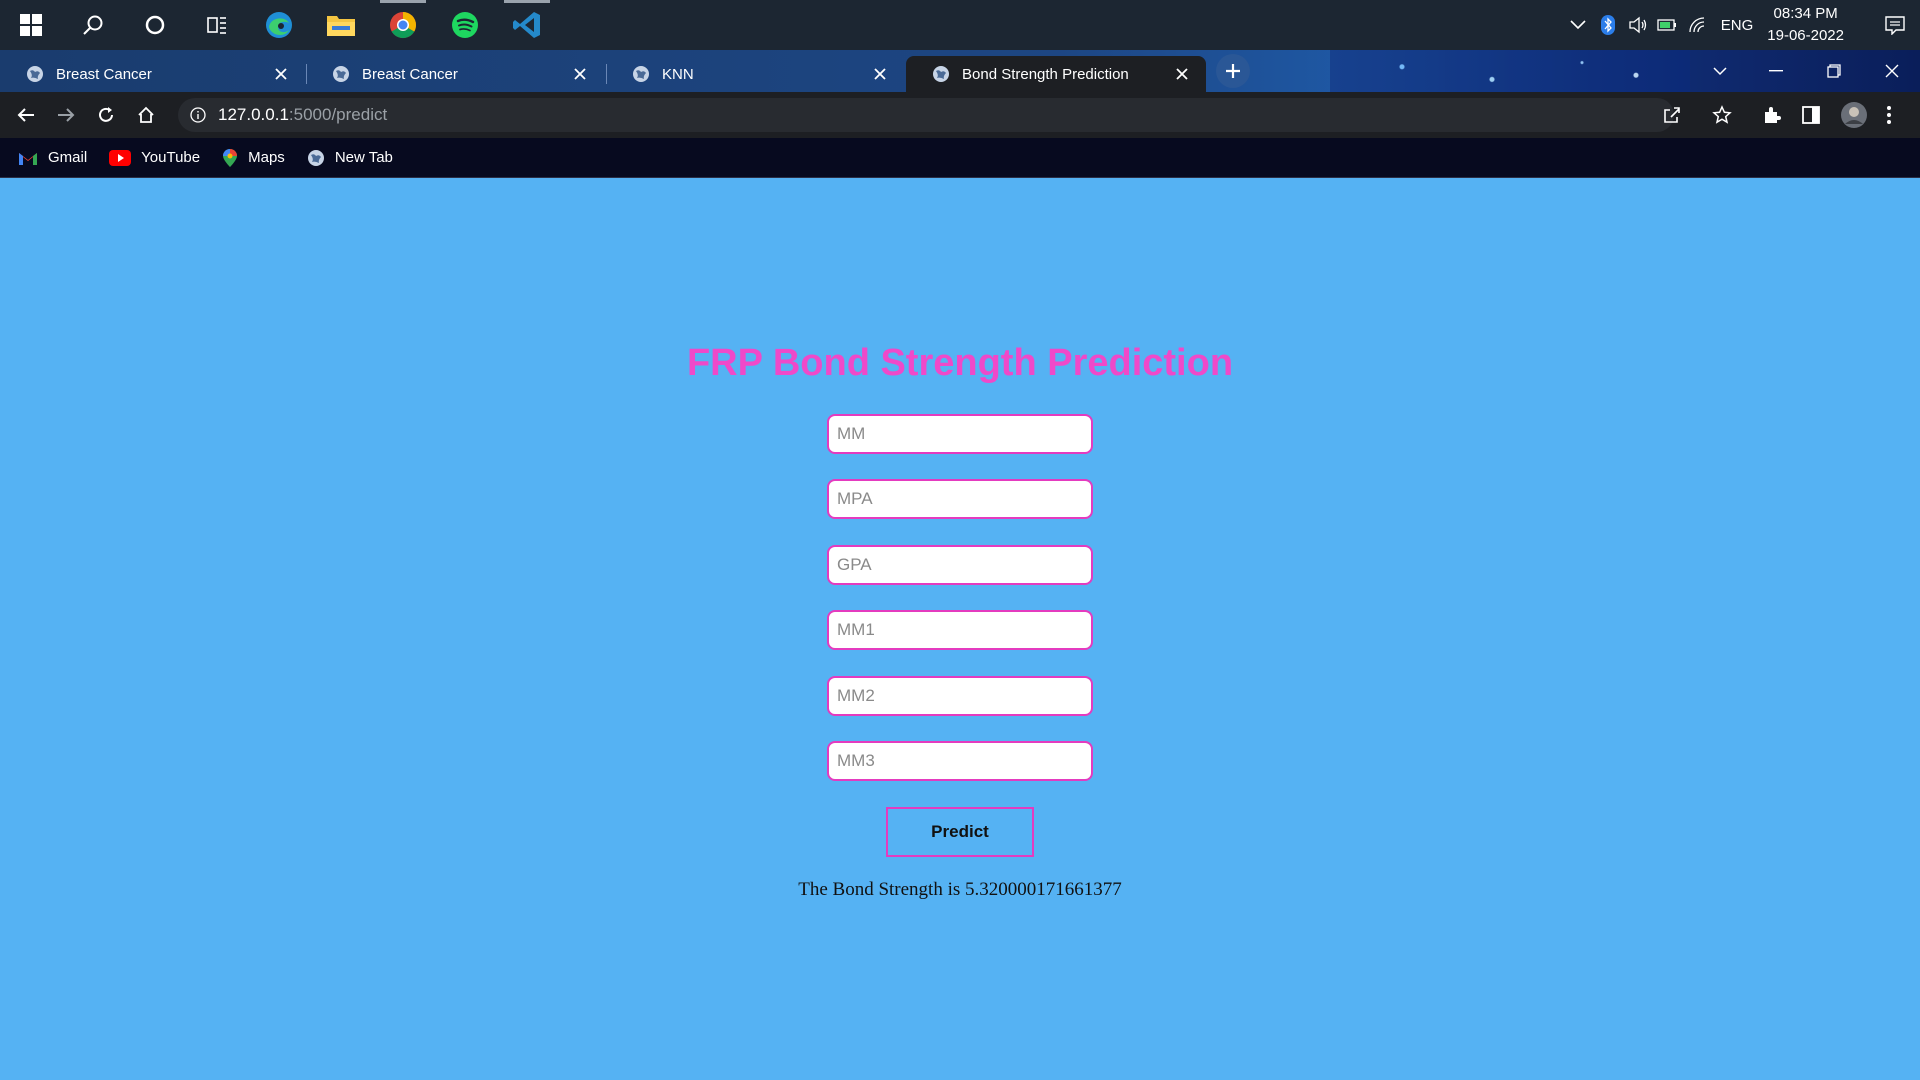 The width and height of the screenshot is (1920, 1080). I want to click on bookmark-maps: Maps, so click(253, 158).